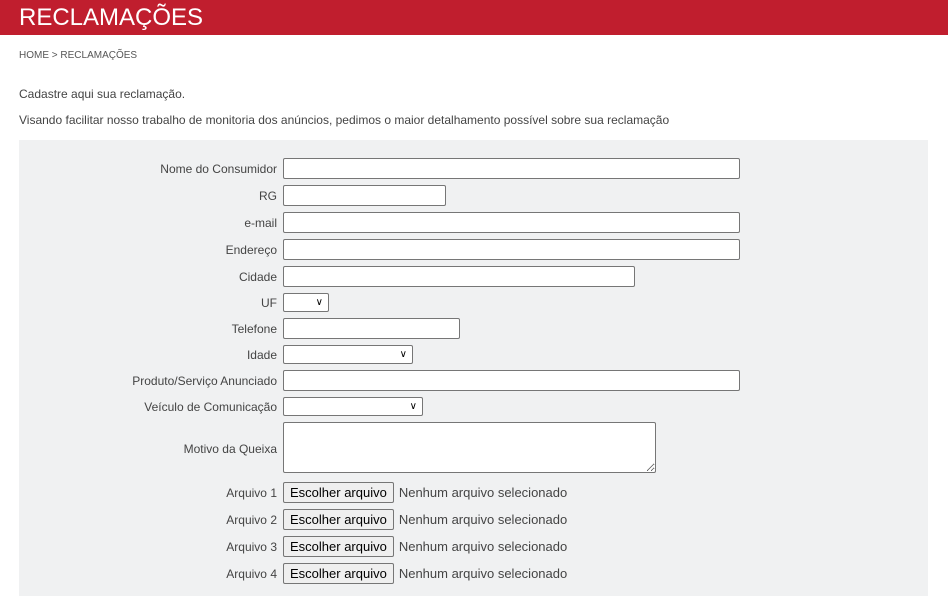 The width and height of the screenshot is (948, 596). I want to click on label-email: e-mail, so click(260, 223).